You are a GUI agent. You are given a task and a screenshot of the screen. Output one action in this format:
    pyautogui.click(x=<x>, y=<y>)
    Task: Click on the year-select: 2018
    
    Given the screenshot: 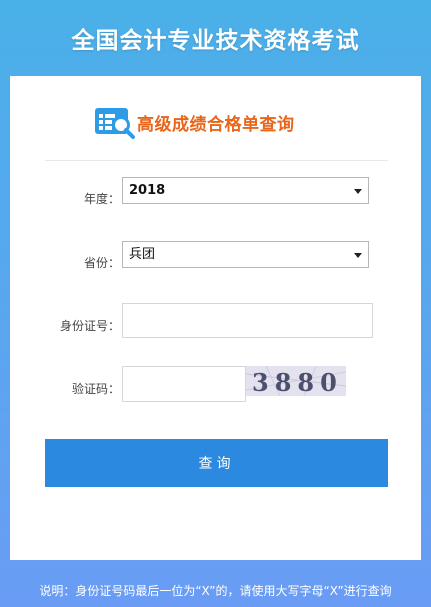 What is the action you would take?
    pyautogui.click(x=245, y=190)
    